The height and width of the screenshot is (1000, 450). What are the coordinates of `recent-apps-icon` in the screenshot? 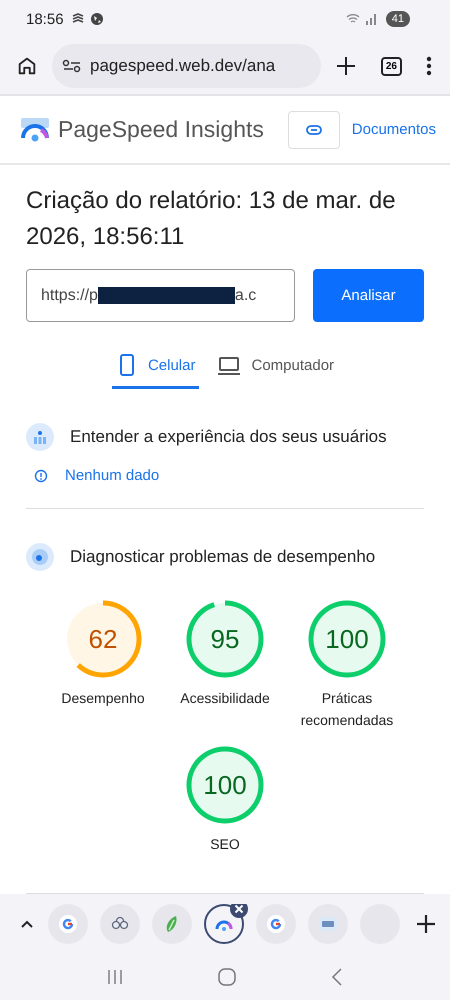 It's located at (115, 977).